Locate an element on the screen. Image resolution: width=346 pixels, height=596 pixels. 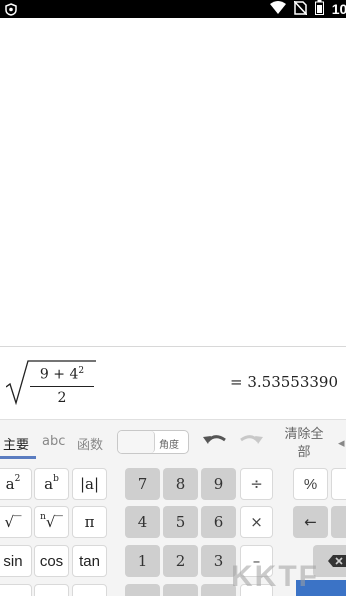
tab-functions: 函数 is located at coordinates (90, 443).